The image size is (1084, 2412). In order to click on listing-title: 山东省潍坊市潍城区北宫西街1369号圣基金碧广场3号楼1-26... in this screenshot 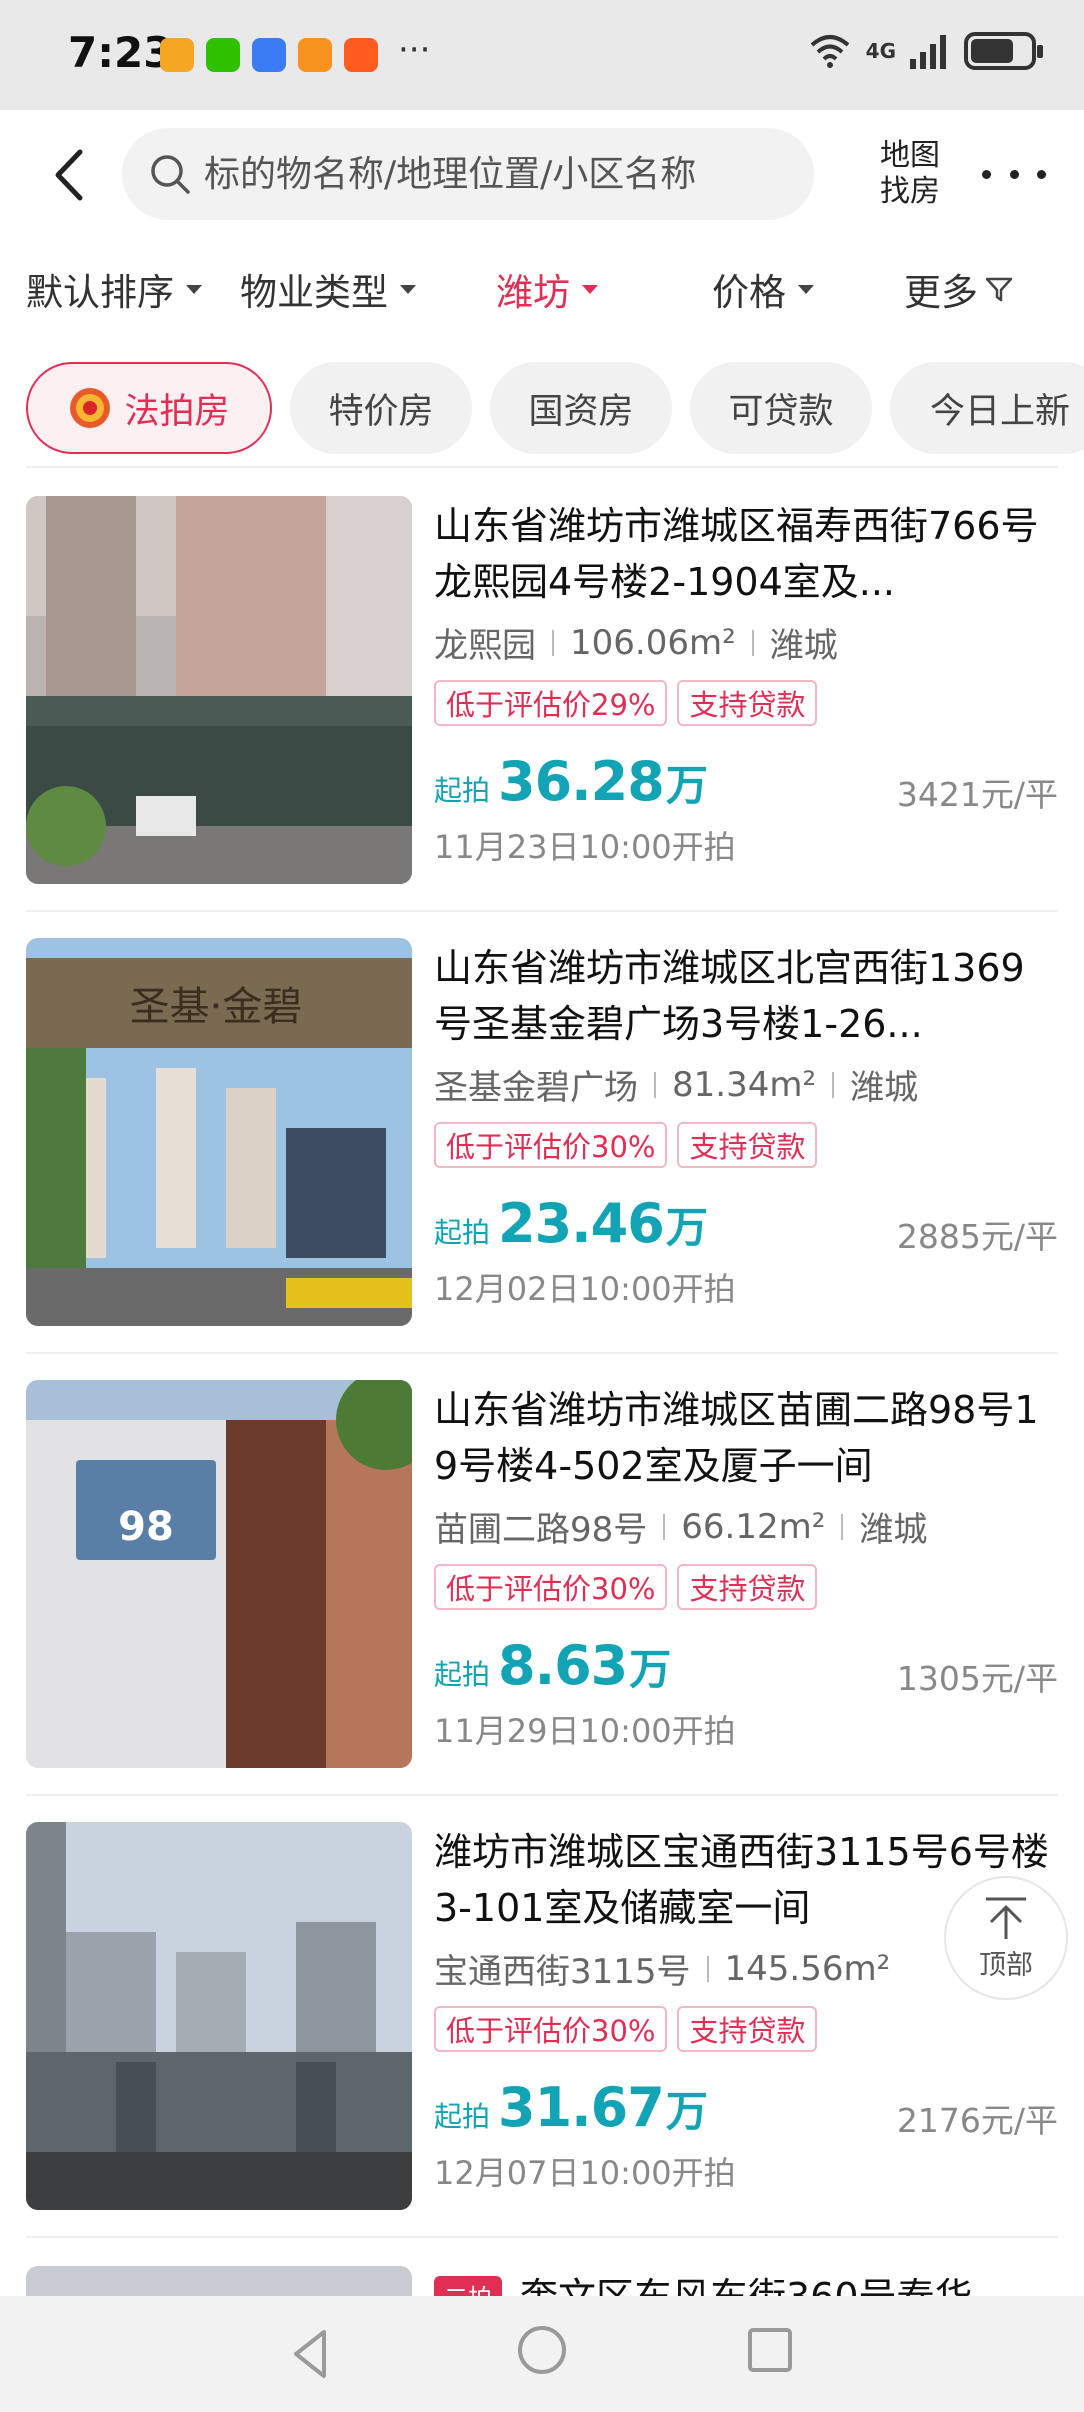, I will do `click(729, 996)`.